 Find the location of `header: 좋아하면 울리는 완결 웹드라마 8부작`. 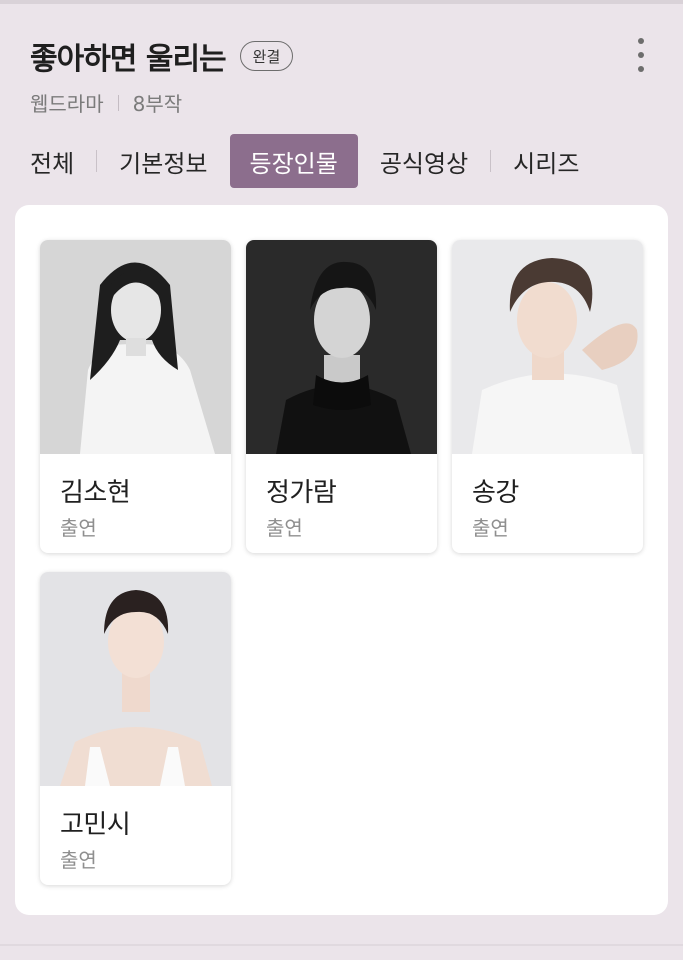

header: 좋아하면 울리는 완결 웹드라마 8부작 is located at coordinates (346, 75).